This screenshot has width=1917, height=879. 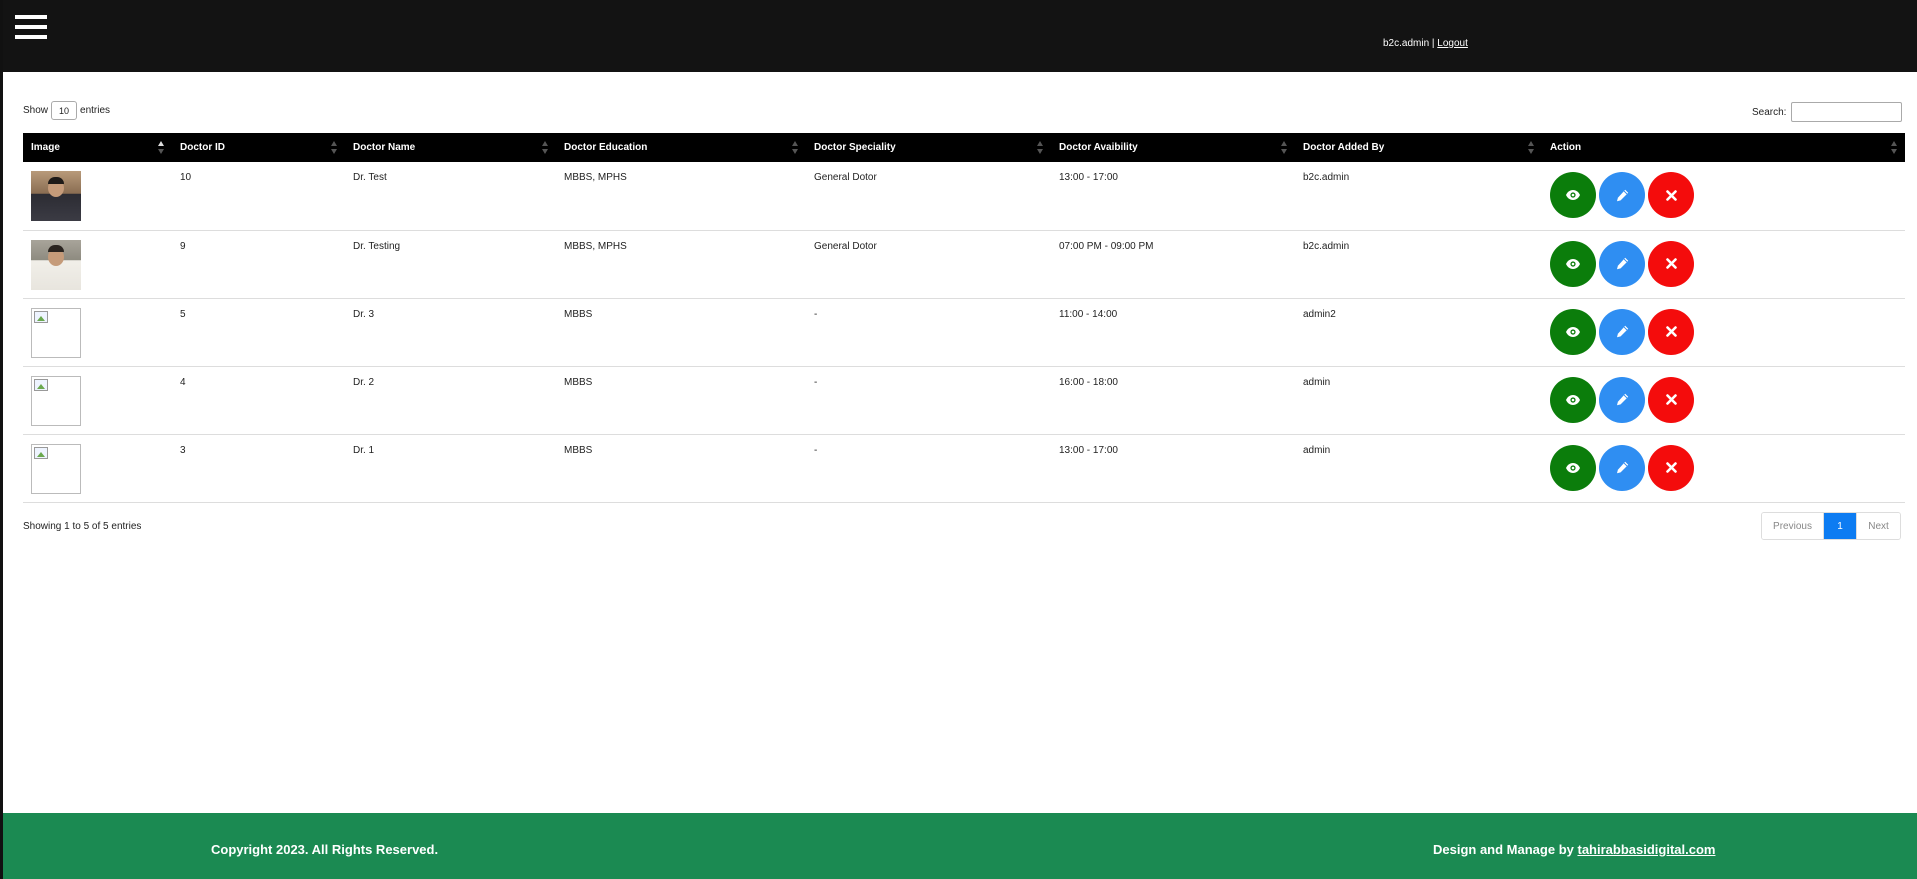 I want to click on doctor-id-cell: 10, so click(x=258, y=196).